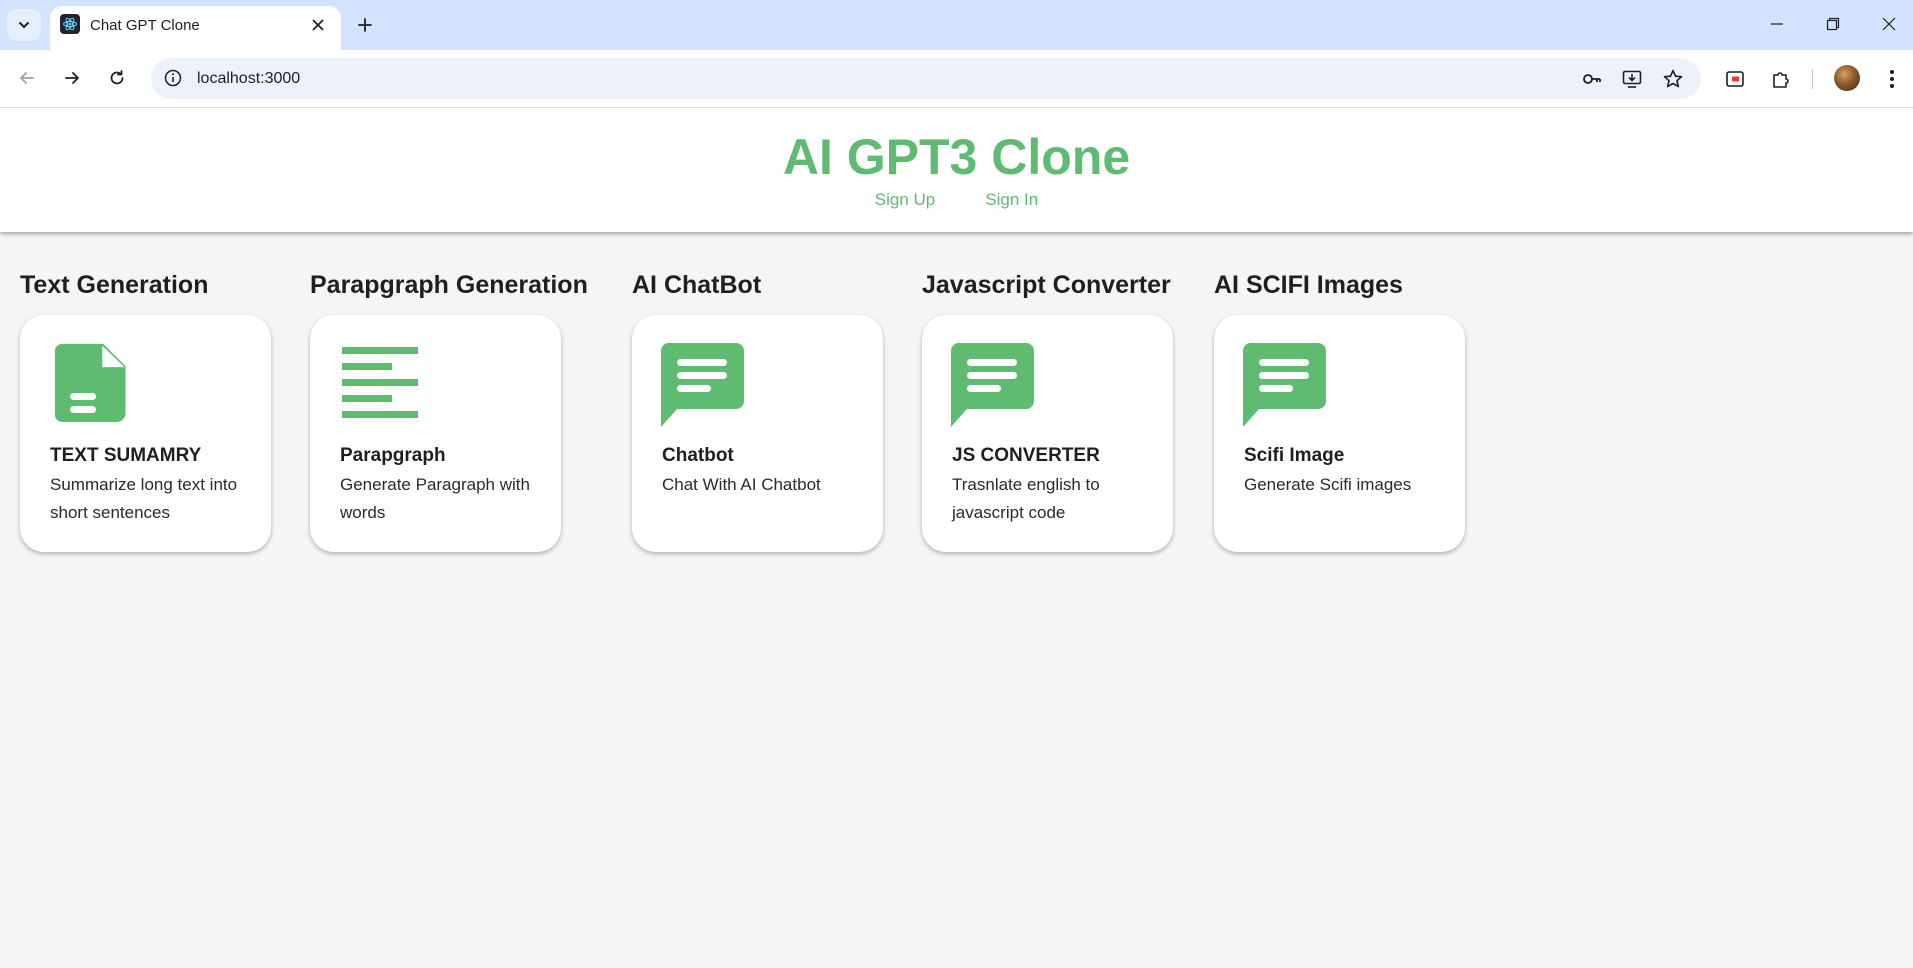 This screenshot has height=968, width=1913. I want to click on card-description: Trasnlate english to javascript code, so click(1026, 498).